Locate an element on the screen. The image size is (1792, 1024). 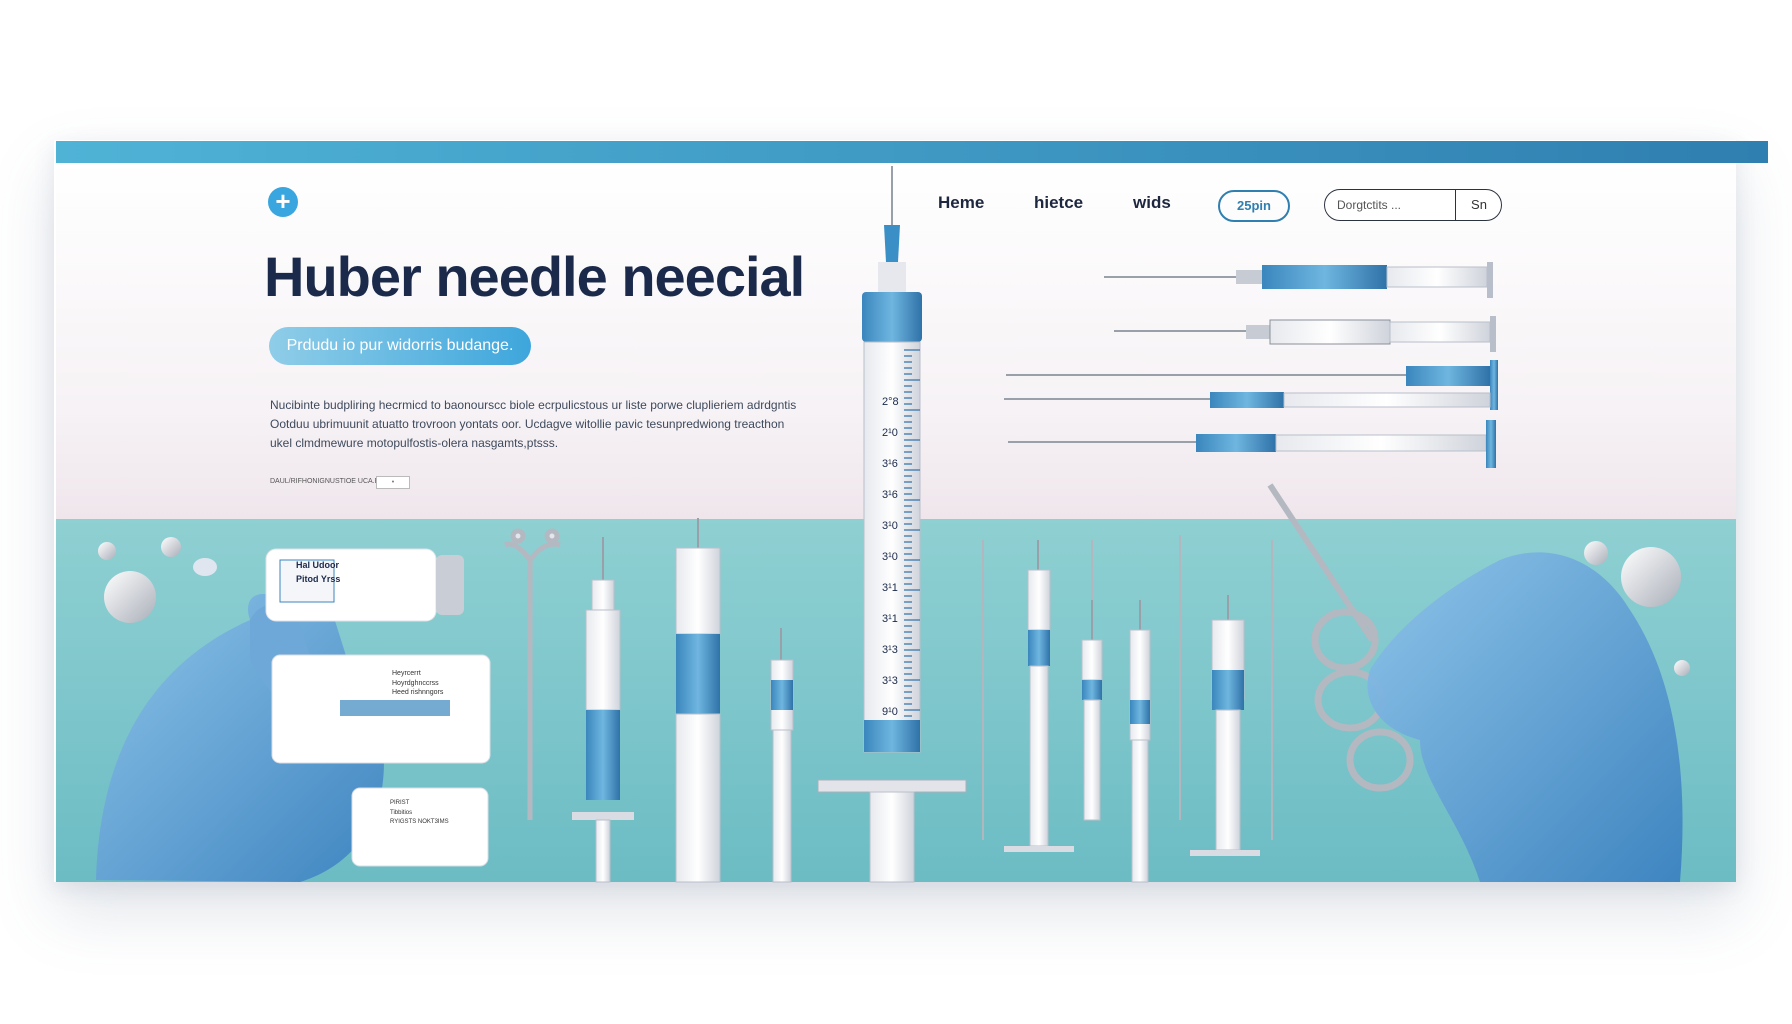
card1-line2: Heed rishnngors is located at coordinates (418, 692).